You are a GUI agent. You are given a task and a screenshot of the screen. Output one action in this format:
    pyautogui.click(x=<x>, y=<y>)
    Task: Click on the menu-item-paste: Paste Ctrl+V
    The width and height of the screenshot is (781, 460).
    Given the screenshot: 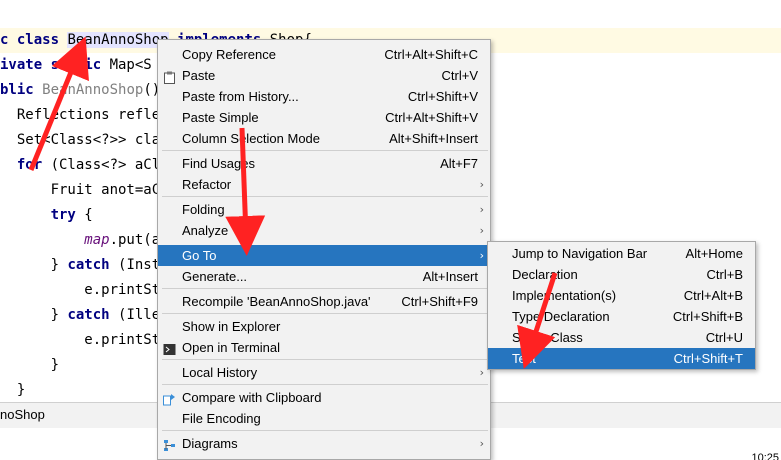 What is the action you would take?
    pyautogui.click(x=324, y=75)
    